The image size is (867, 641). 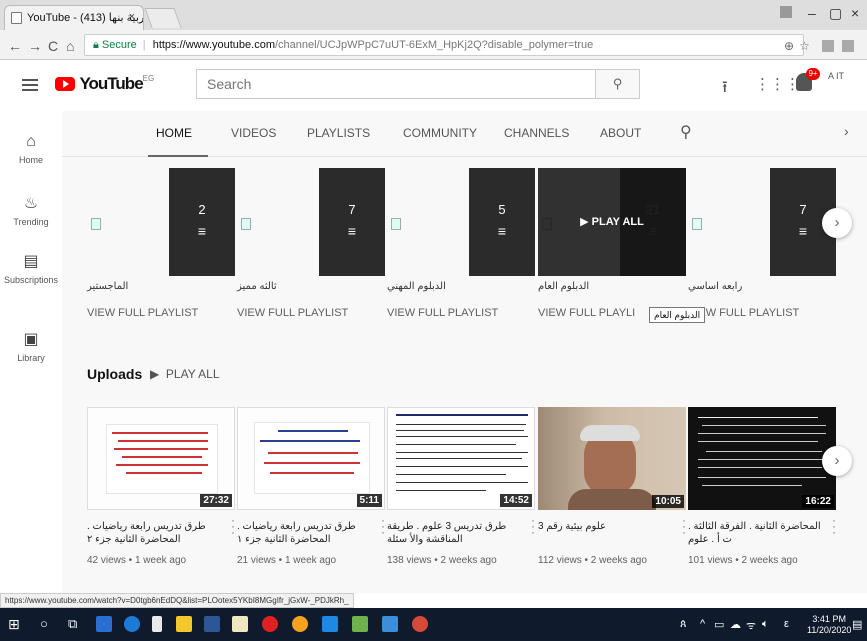 I want to click on zoom-icon: ⊕, so click(x=789, y=46).